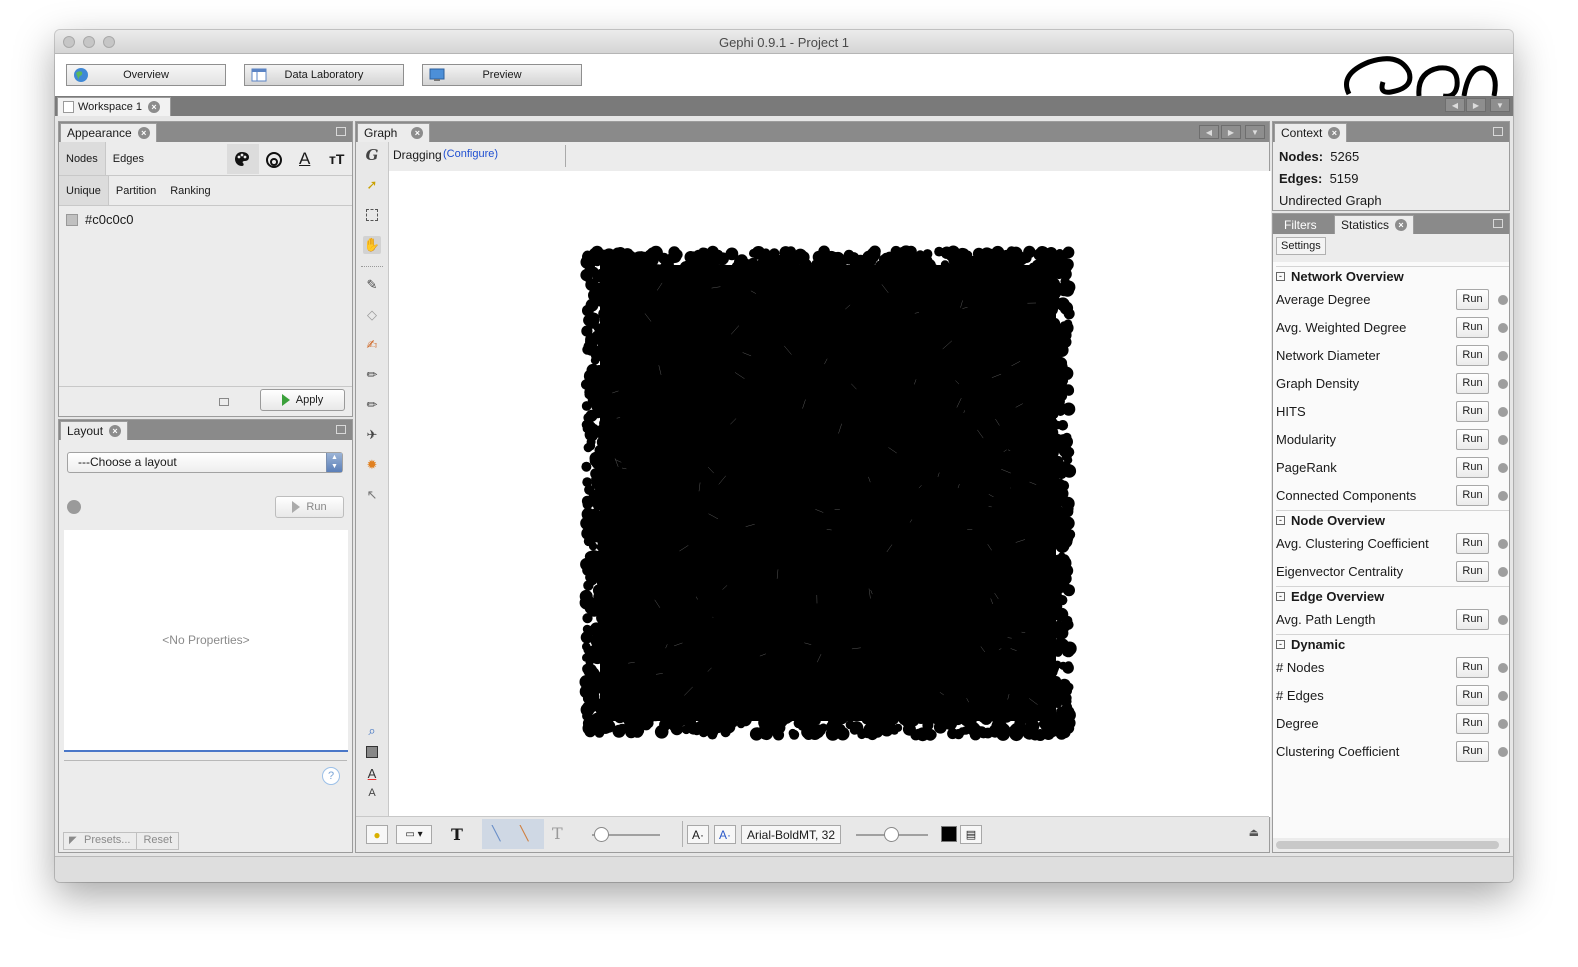 This screenshot has width=1578, height=967. What do you see at coordinates (372, 375) in the screenshot?
I see `pencil-icon: ✏` at bounding box center [372, 375].